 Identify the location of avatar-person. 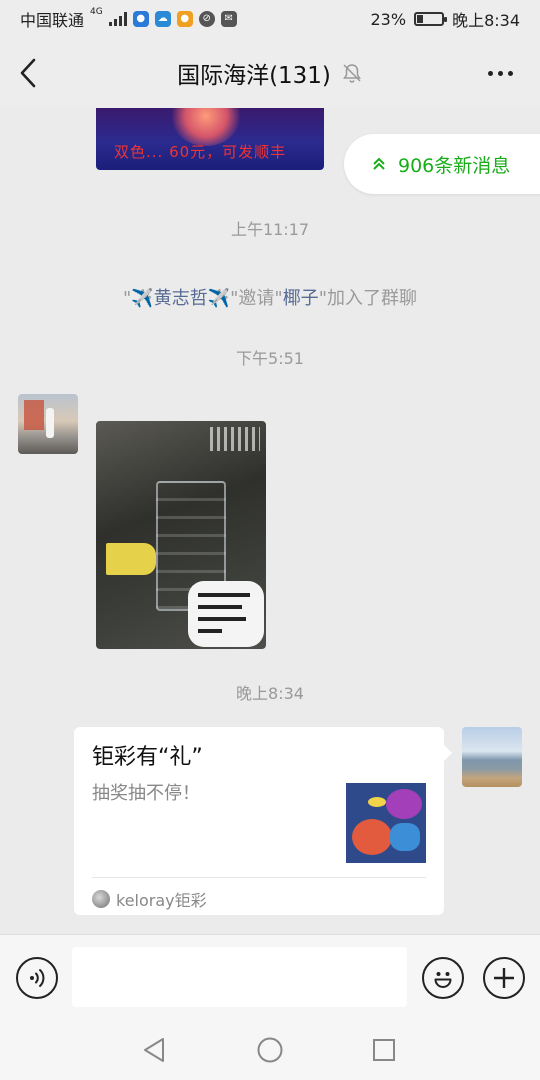
(50, 423).